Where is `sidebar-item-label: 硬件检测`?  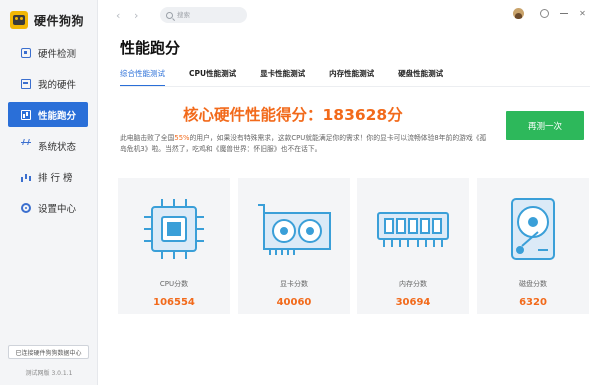 sidebar-item-label: 硬件检测 is located at coordinates (57, 54).